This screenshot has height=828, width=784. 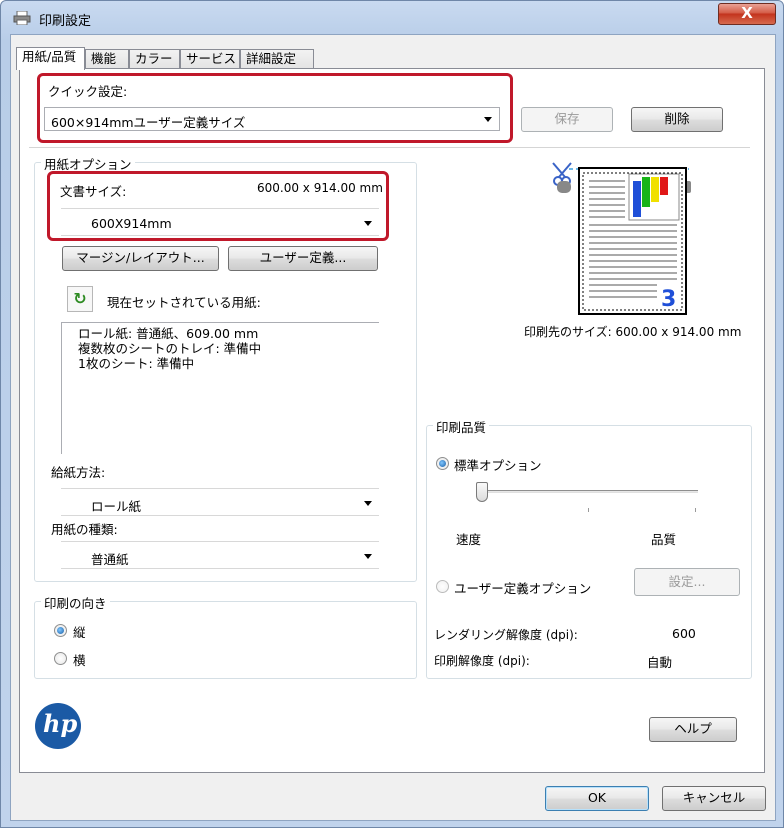 What do you see at coordinates (320, 188) in the screenshot?
I see `document-size-value: 600.00 x 914.00 mm` at bounding box center [320, 188].